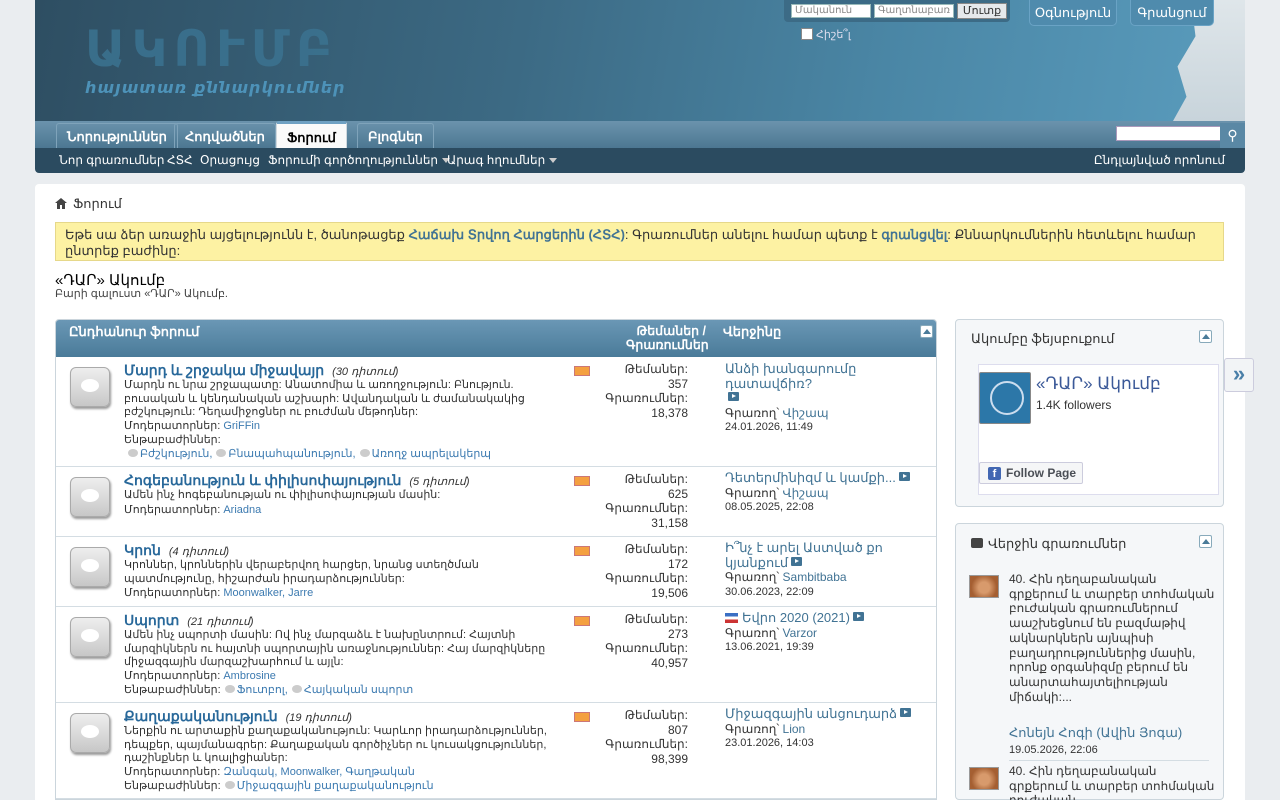 The height and width of the screenshot is (800, 1280). I want to click on last-post-user: Varzor, so click(800, 633).